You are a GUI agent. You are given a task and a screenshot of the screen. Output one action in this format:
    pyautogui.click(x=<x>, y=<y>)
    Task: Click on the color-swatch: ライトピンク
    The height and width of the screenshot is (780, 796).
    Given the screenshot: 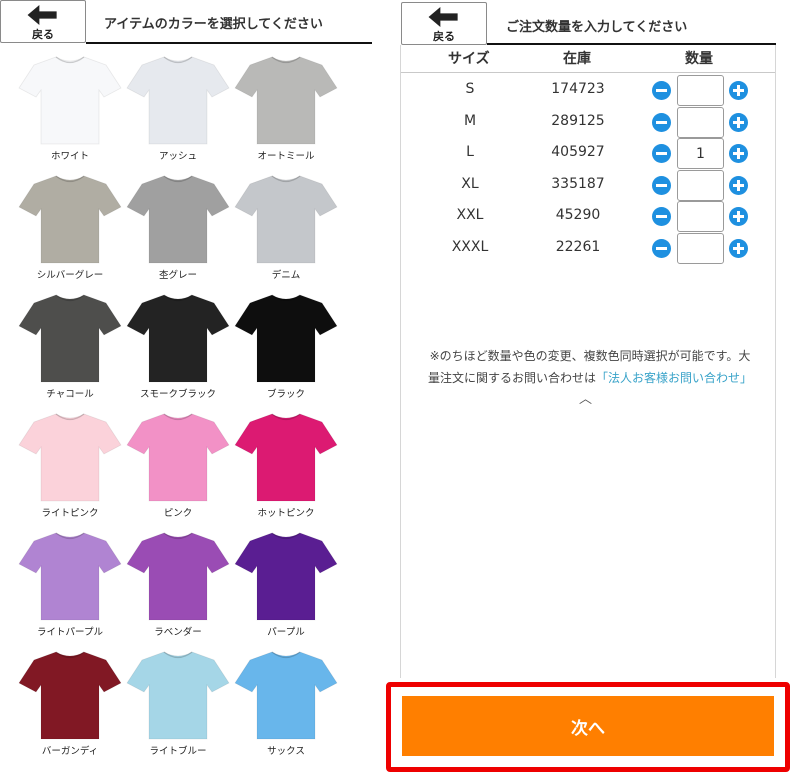 What is the action you would take?
    pyautogui.click(x=70, y=468)
    